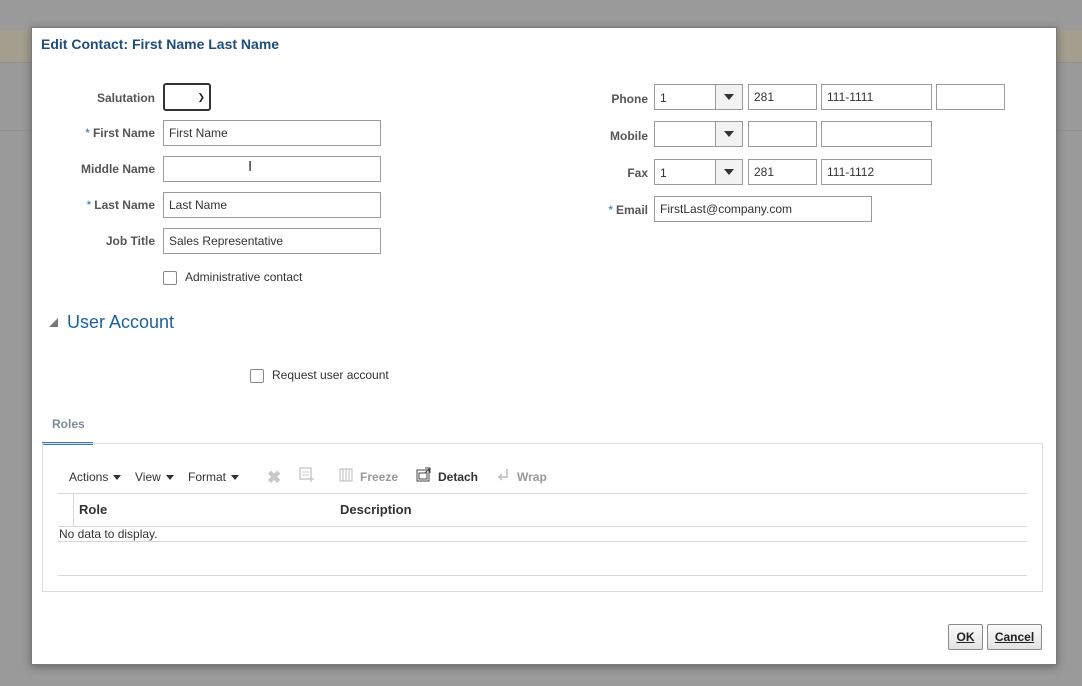 The image size is (1082, 686). What do you see at coordinates (379, 477) in the screenshot?
I see `freeze-button: Freeze` at bounding box center [379, 477].